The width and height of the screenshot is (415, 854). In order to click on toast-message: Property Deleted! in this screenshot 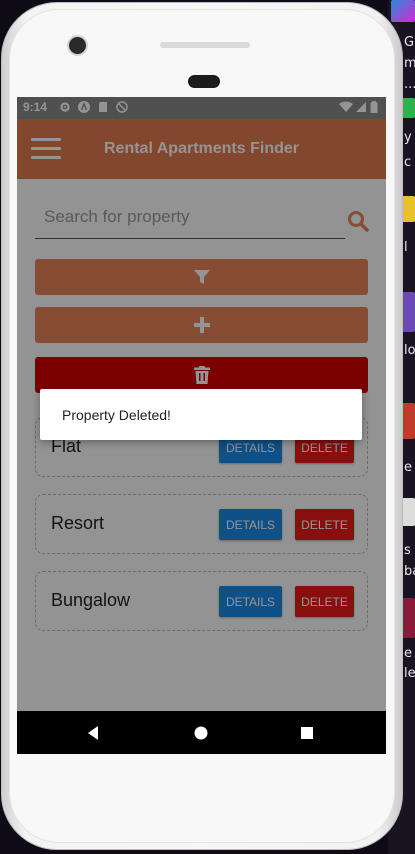, I will do `click(201, 414)`.